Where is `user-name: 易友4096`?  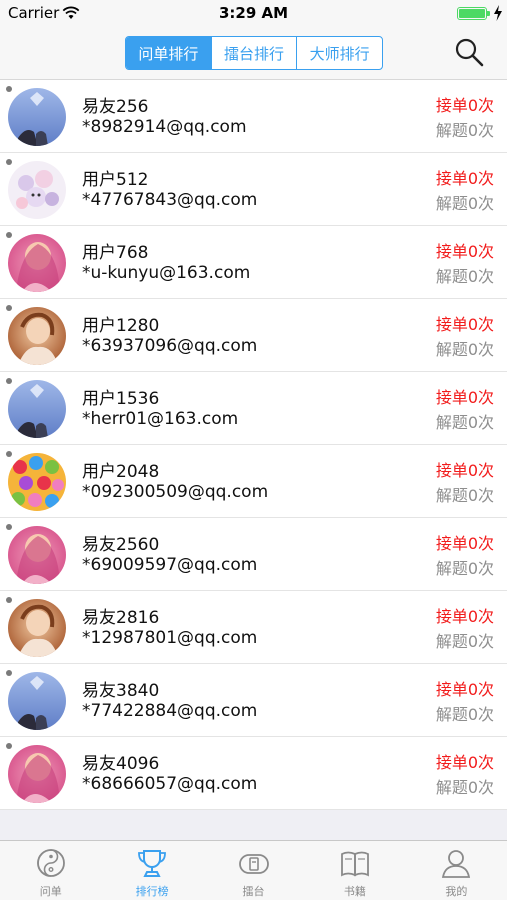 user-name: 易友4096 is located at coordinates (121, 764).